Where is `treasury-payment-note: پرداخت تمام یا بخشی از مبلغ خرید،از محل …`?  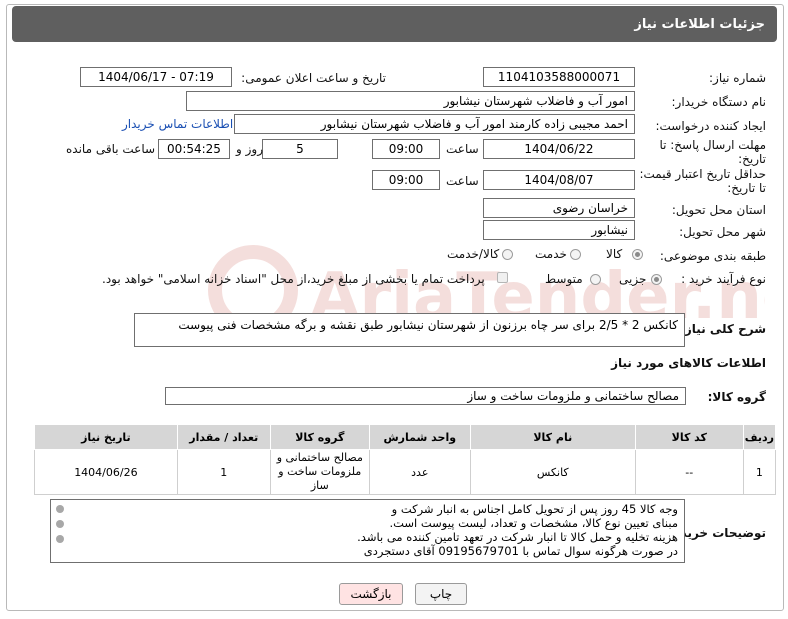
treasury-payment-note: پرداخت تمام یا بخشی از مبلغ خرید،از محل … is located at coordinates (293, 279).